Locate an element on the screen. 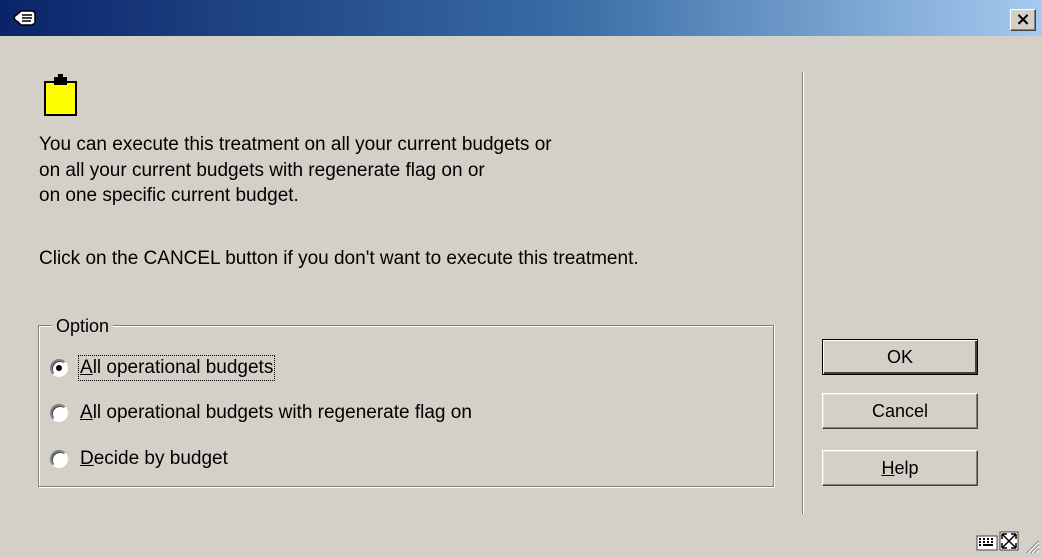 This screenshot has height=558, width=1042. radio-all-budgets: All operational budgets is located at coordinates (163, 368).